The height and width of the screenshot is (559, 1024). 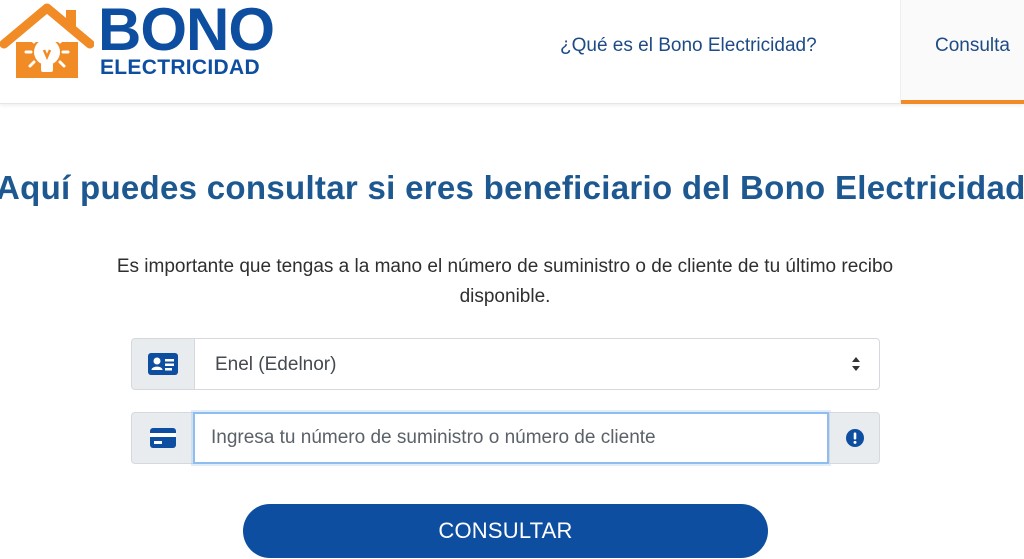 I want to click on nav-consulta-tab: Consulta, so click(x=962, y=52).